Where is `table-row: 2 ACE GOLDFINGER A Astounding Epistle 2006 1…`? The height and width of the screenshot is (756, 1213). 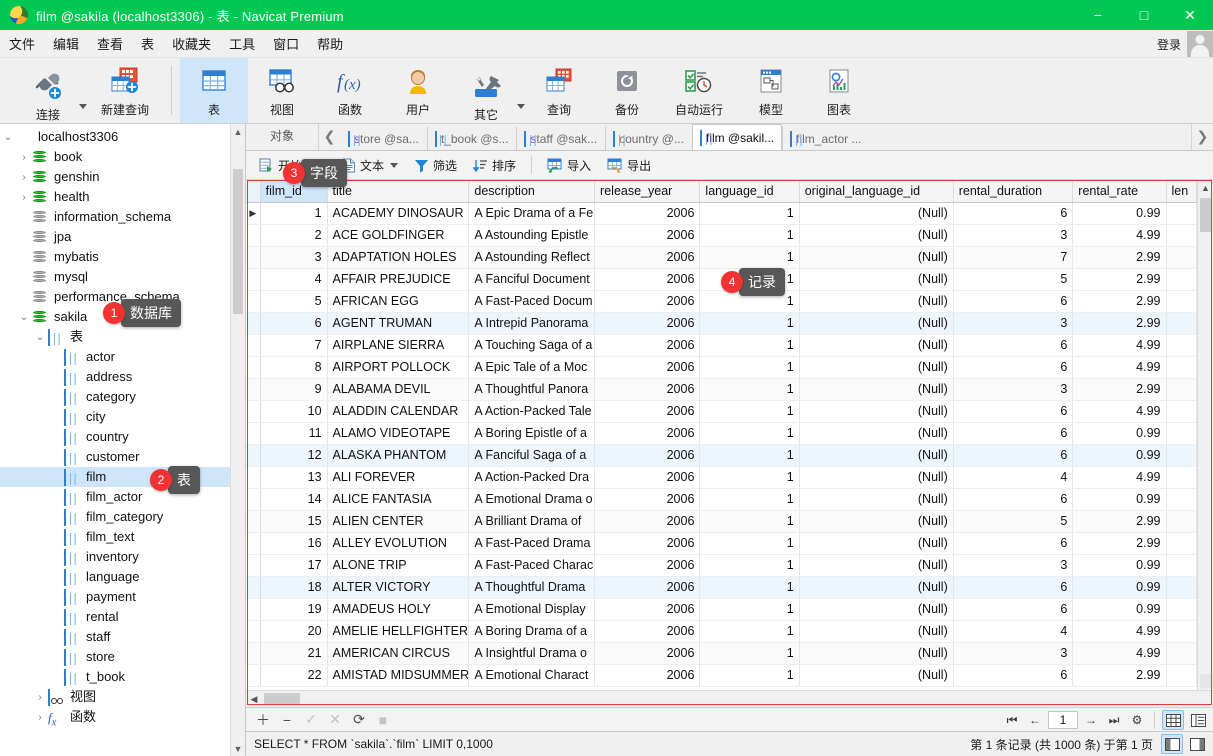
table-row: 2 ACE GOLDFINGER A Astounding Epistle 2006 1… is located at coordinates (721, 235).